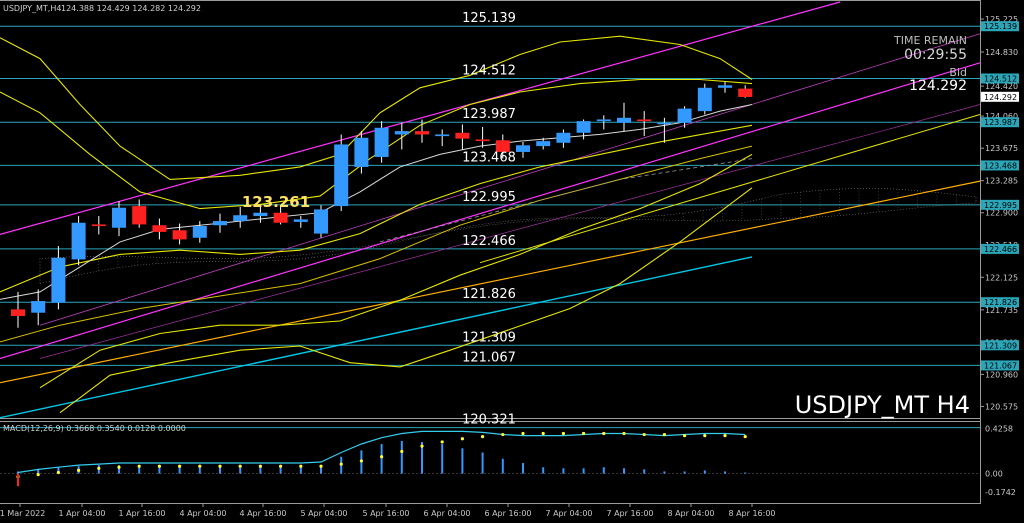  Describe the element at coordinates (751, 513) in the screenshot. I see `time-tick-label: 8 Apr 16:00` at that location.